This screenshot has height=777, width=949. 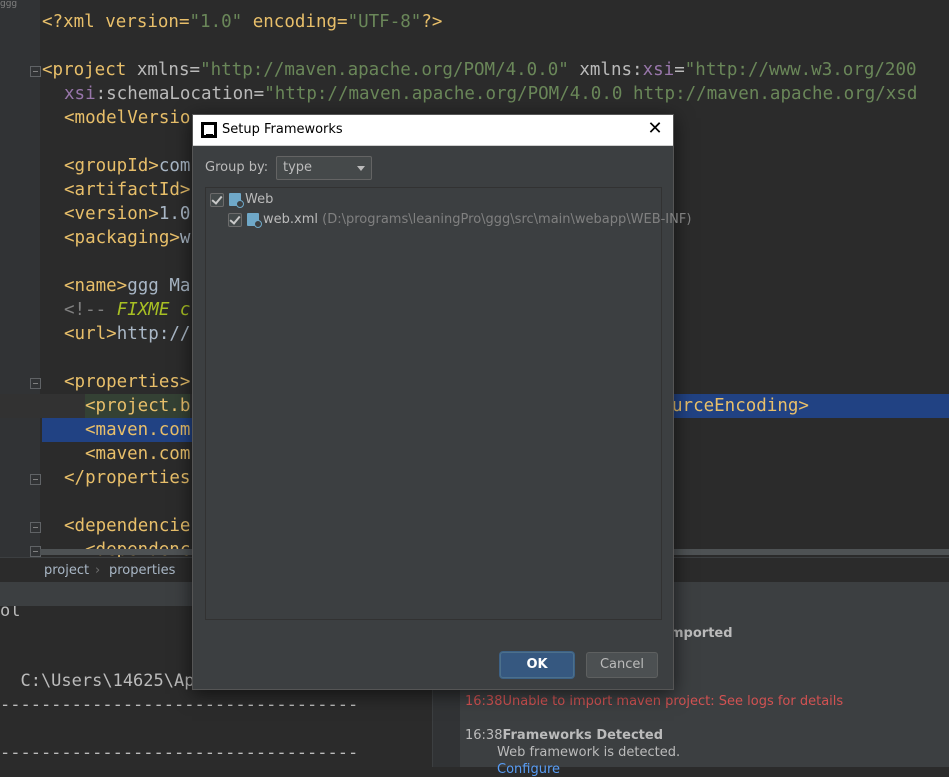 I want to click on code-token: 1.0, so click(x=174, y=214).